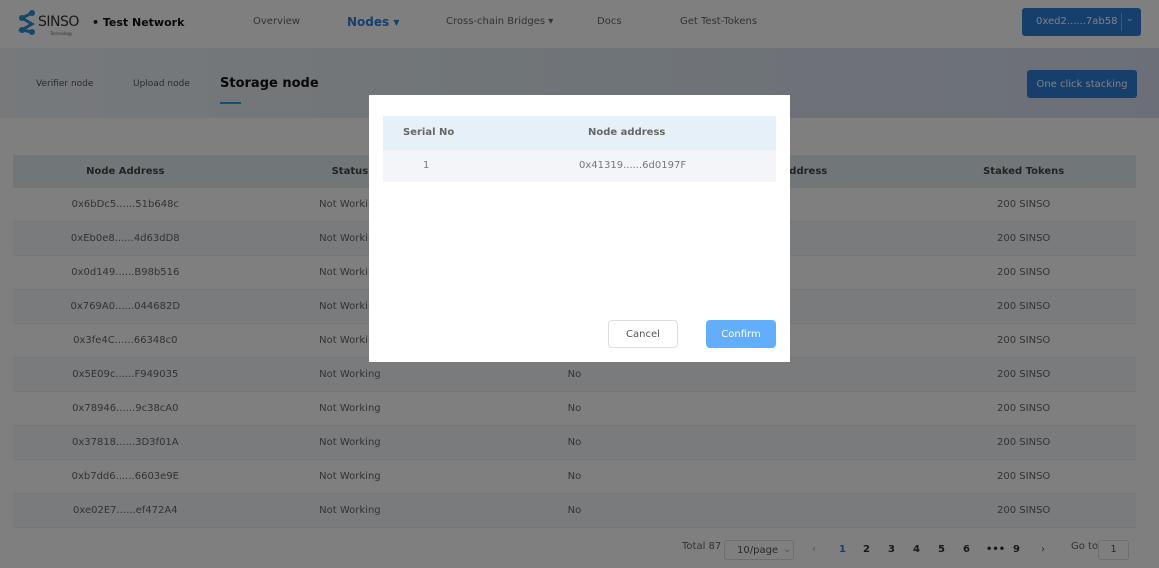 Image resolution: width=1159 pixels, height=568 pixels. What do you see at coordinates (741, 334) in the screenshot?
I see `confirm-button: Confirm` at bounding box center [741, 334].